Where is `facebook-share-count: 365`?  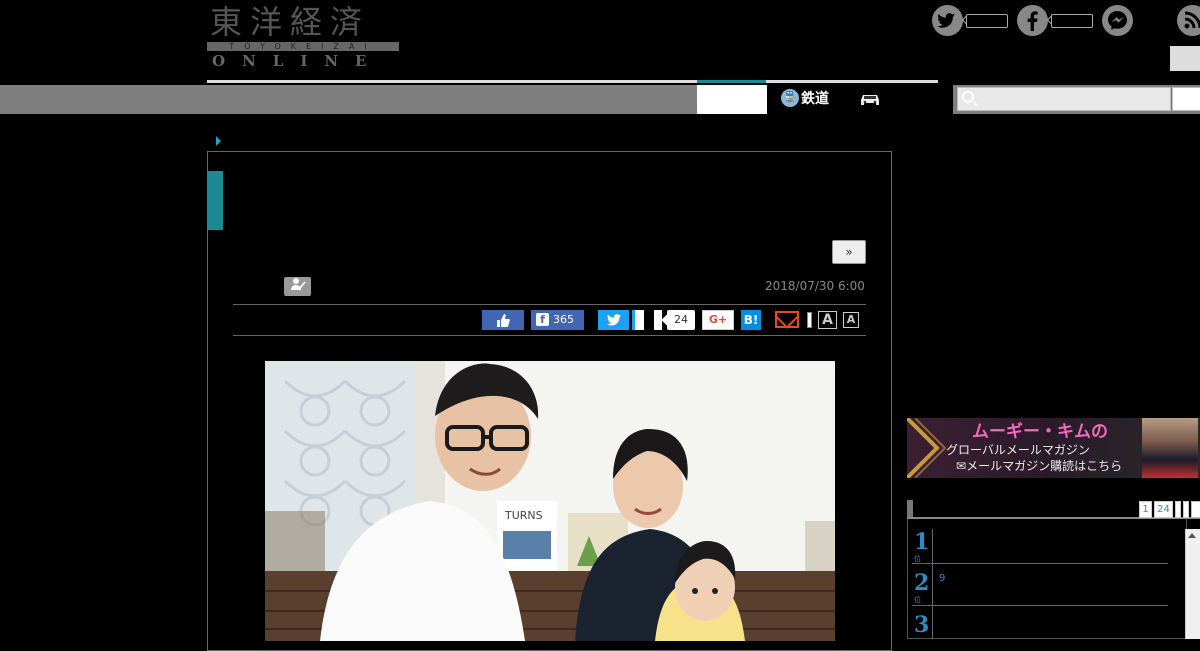 facebook-share-count: 365 is located at coordinates (563, 319).